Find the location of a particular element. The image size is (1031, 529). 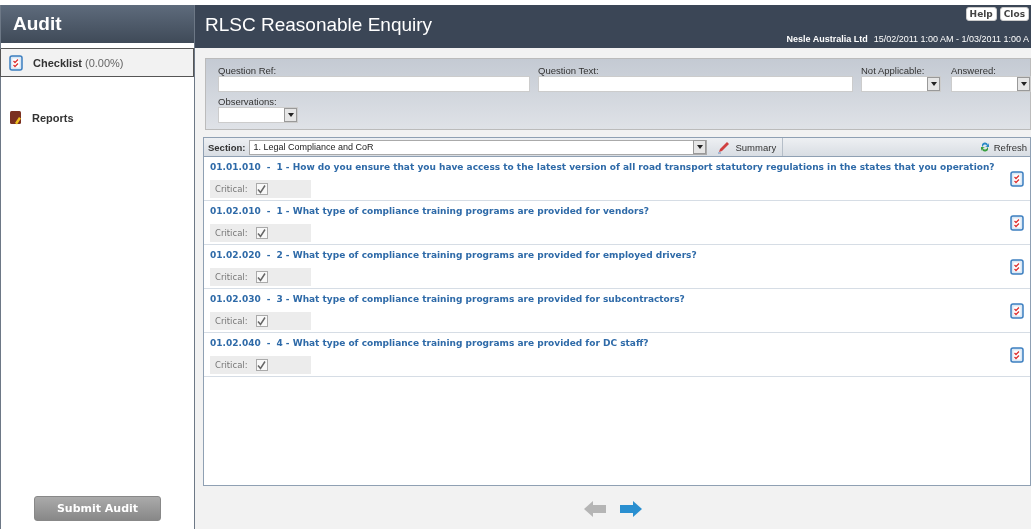

sidebar-title: Audit is located at coordinates (97, 24).